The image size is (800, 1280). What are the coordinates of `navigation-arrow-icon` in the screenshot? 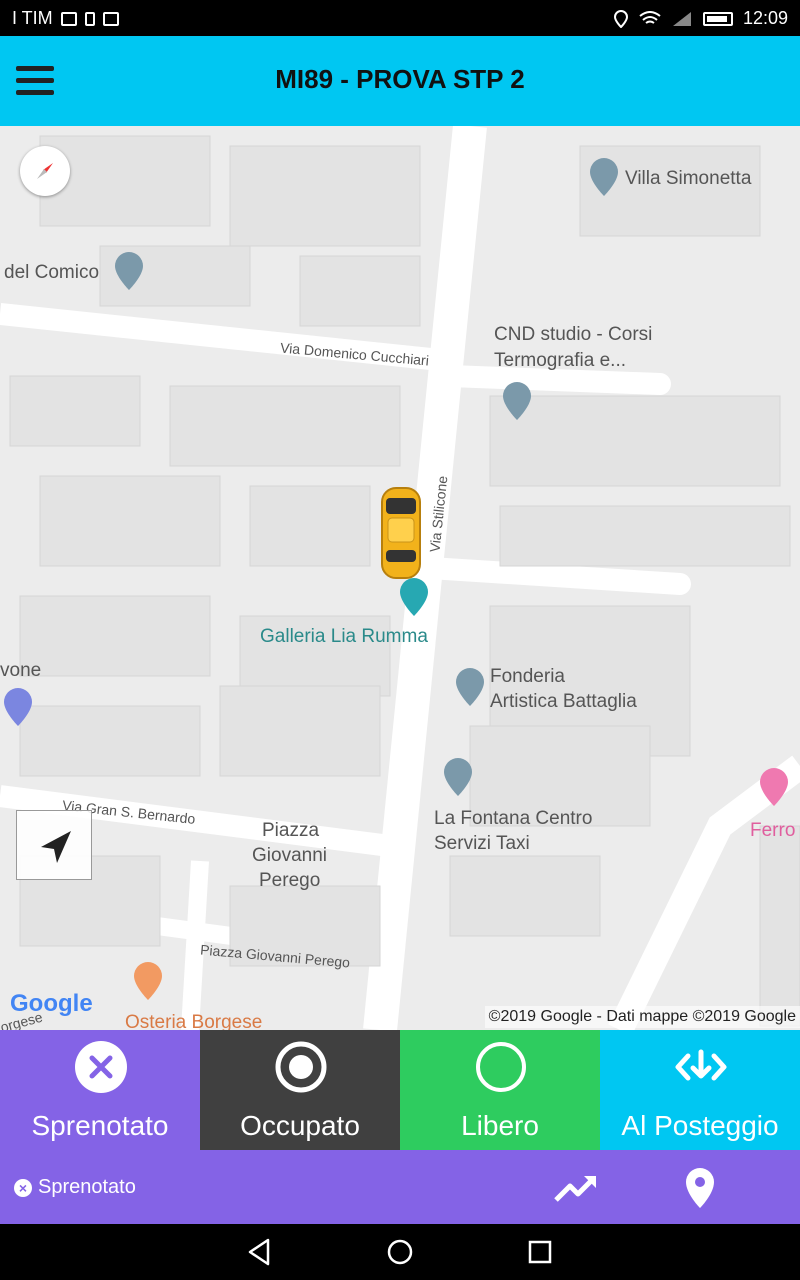 It's located at (56, 847).